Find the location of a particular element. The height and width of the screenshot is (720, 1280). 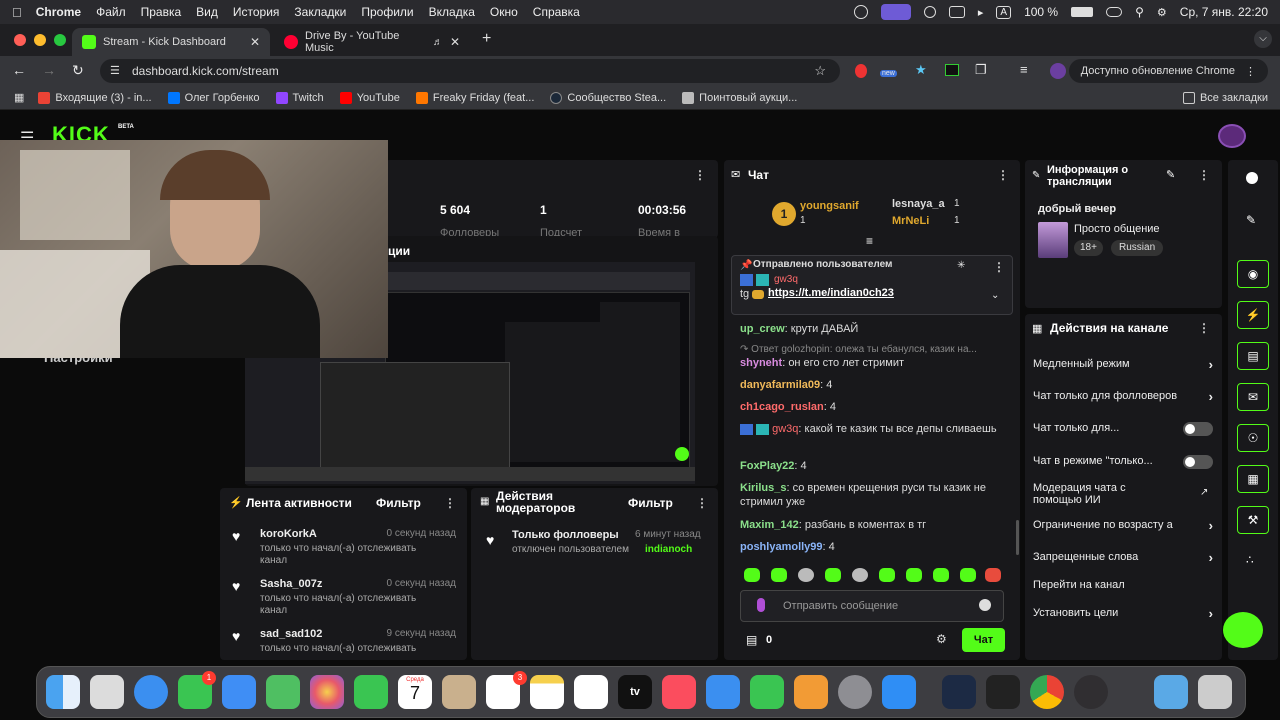

unpin-icon: ✳ is located at coordinates (961, 265).